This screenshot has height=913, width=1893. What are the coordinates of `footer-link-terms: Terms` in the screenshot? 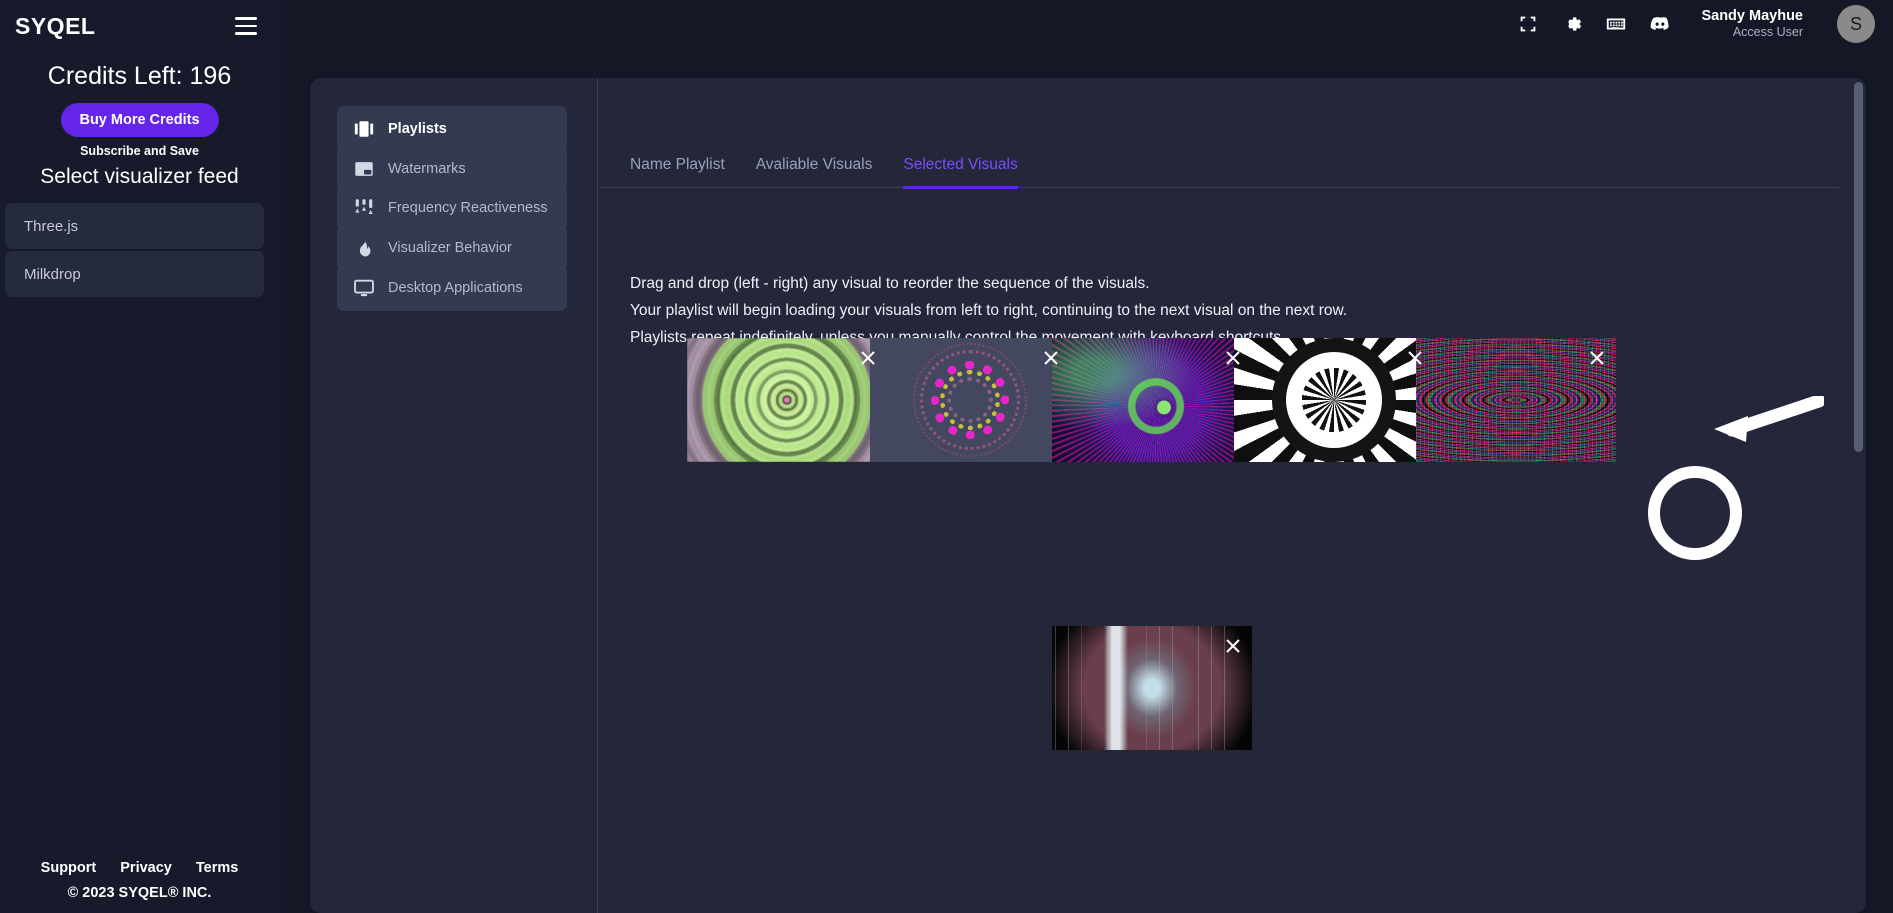 It's located at (217, 868).